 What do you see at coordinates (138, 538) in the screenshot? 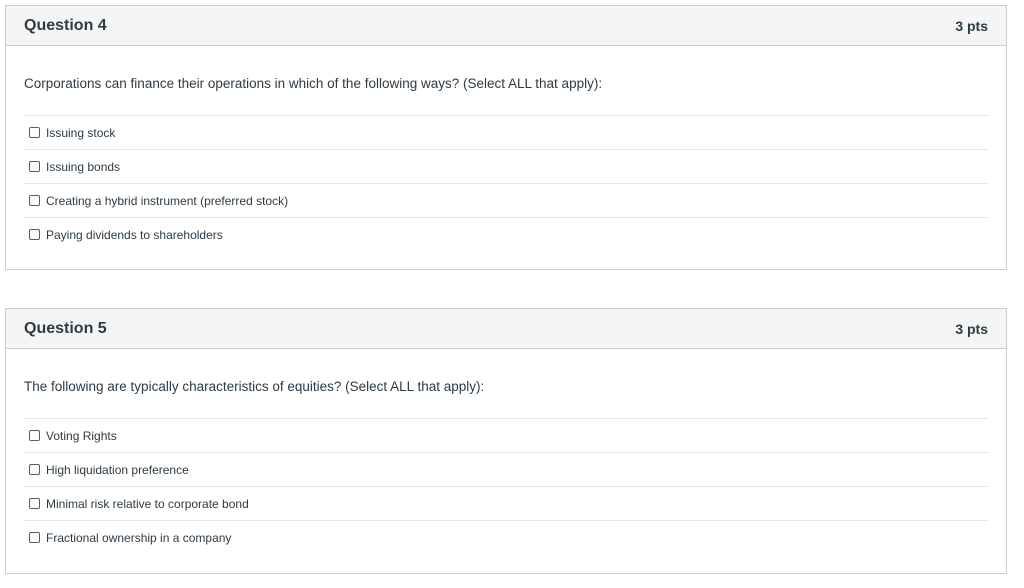
I see `answer-label: Fractional ownership in a company` at bounding box center [138, 538].